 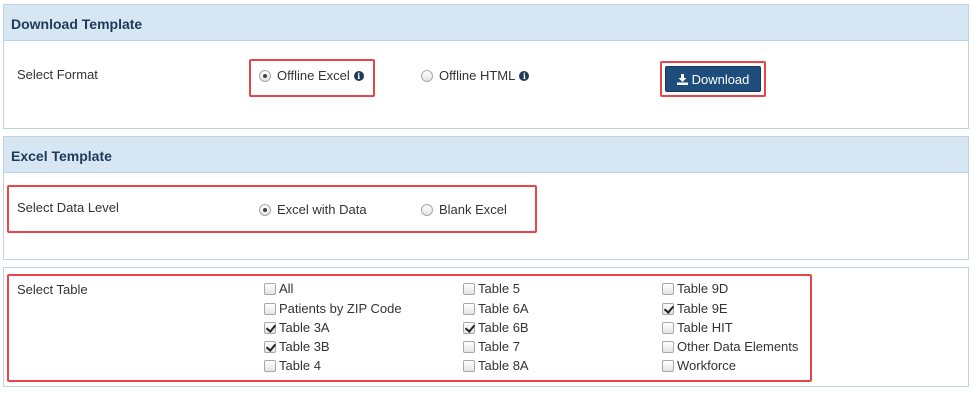 I want to click on checkbox-label: Table 3A, so click(x=304, y=327).